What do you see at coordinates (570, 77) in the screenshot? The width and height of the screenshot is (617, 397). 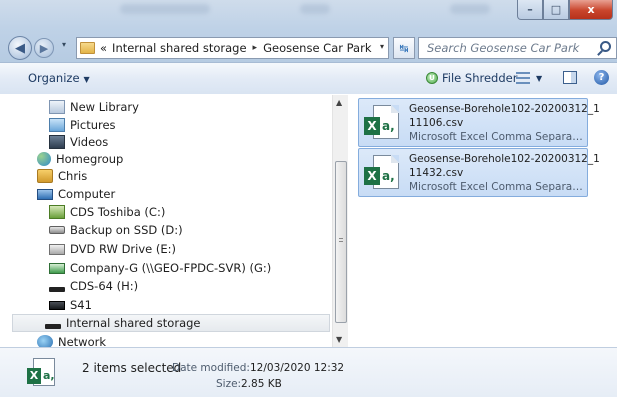 I see `preview-pane-icon` at bounding box center [570, 77].